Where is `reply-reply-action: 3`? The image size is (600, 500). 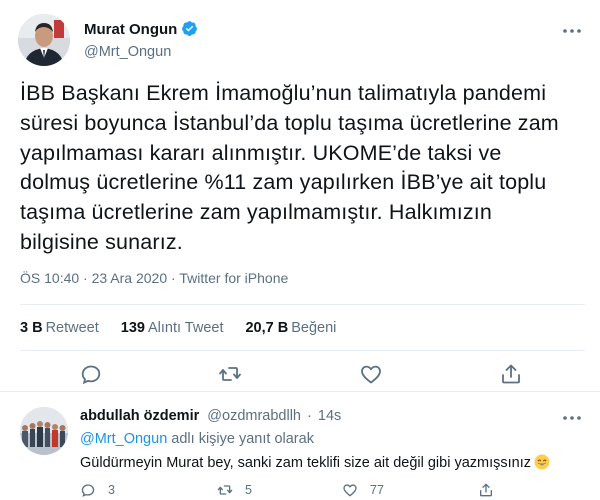 reply-reply-action: 3 is located at coordinates (97, 490).